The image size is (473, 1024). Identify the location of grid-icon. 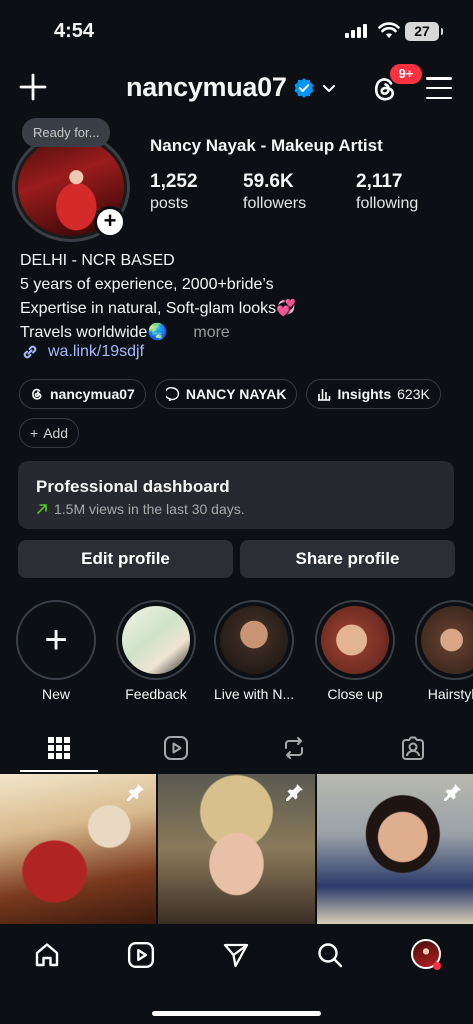
(59, 748).